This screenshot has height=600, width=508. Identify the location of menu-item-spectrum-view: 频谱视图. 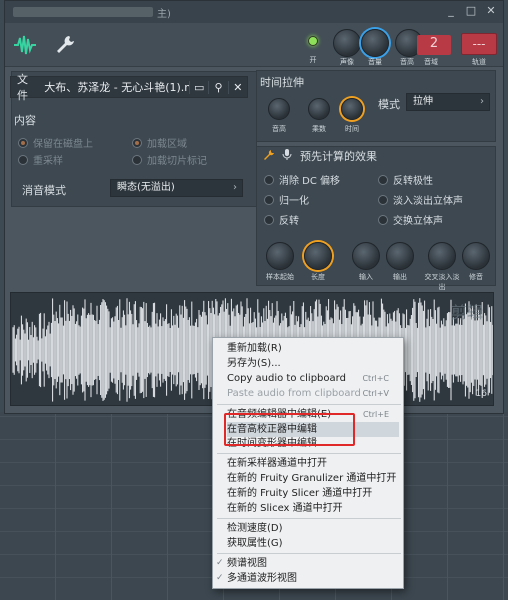
(307, 563).